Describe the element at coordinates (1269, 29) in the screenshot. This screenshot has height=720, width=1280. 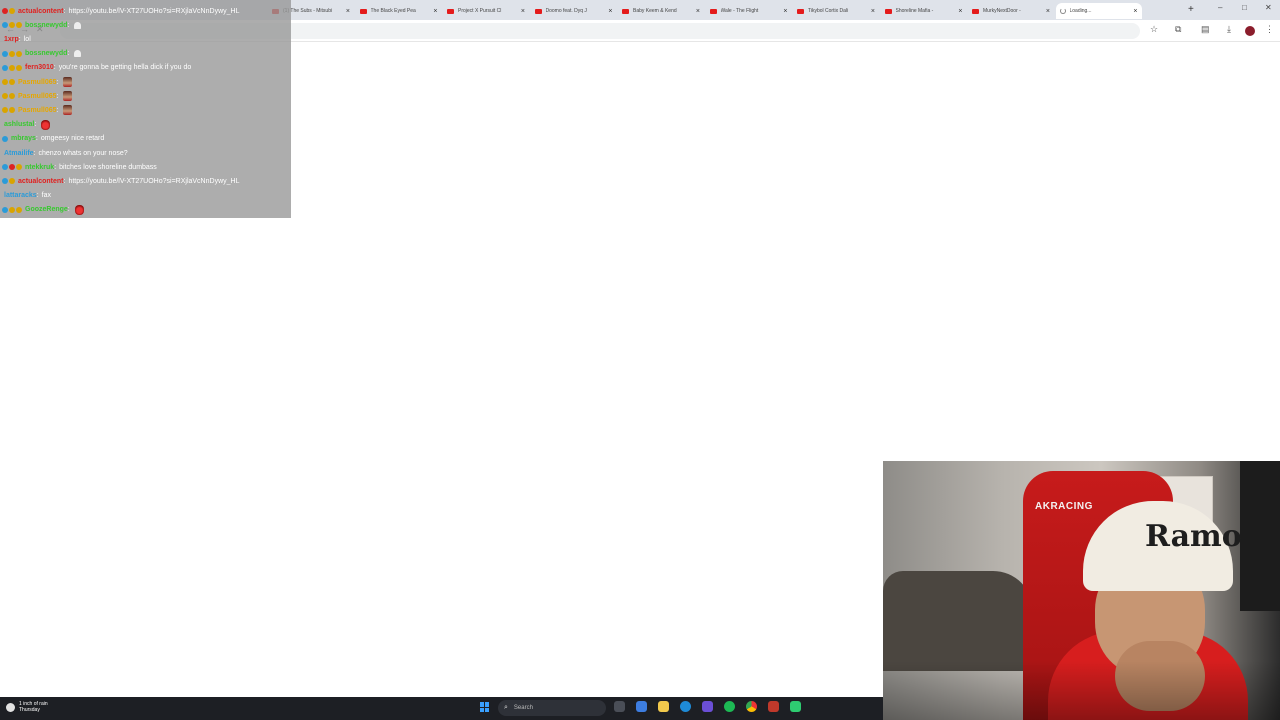
I see `menu-kebab-icon: ⋮` at that location.